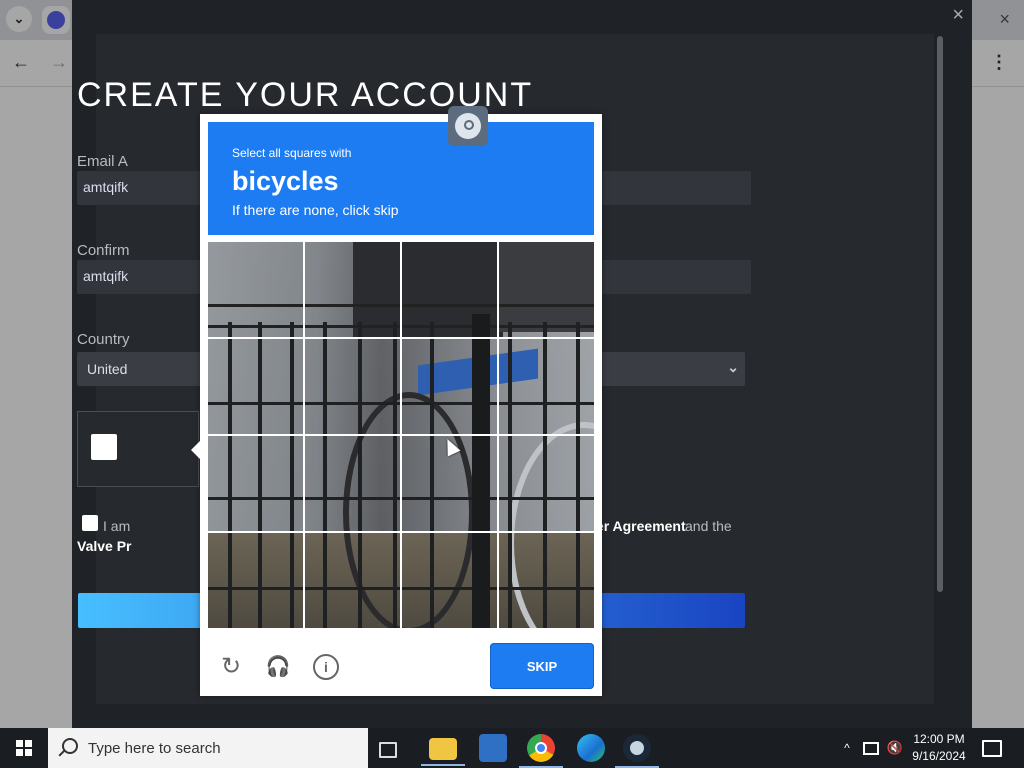 Image resolution: width=1024 pixels, height=768 pixels. What do you see at coordinates (939, 748) in the screenshot?
I see `clock: 12:00 PM 9/16/2024` at bounding box center [939, 748].